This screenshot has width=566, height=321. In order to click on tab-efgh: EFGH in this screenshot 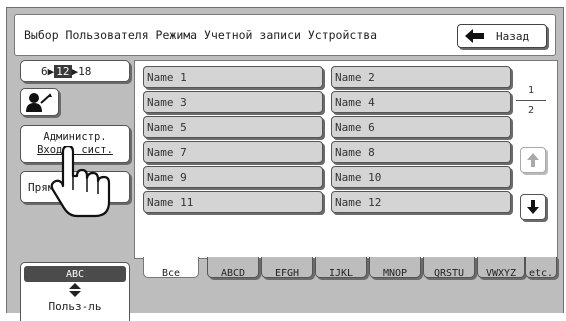, I will do `click(287, 268)`.